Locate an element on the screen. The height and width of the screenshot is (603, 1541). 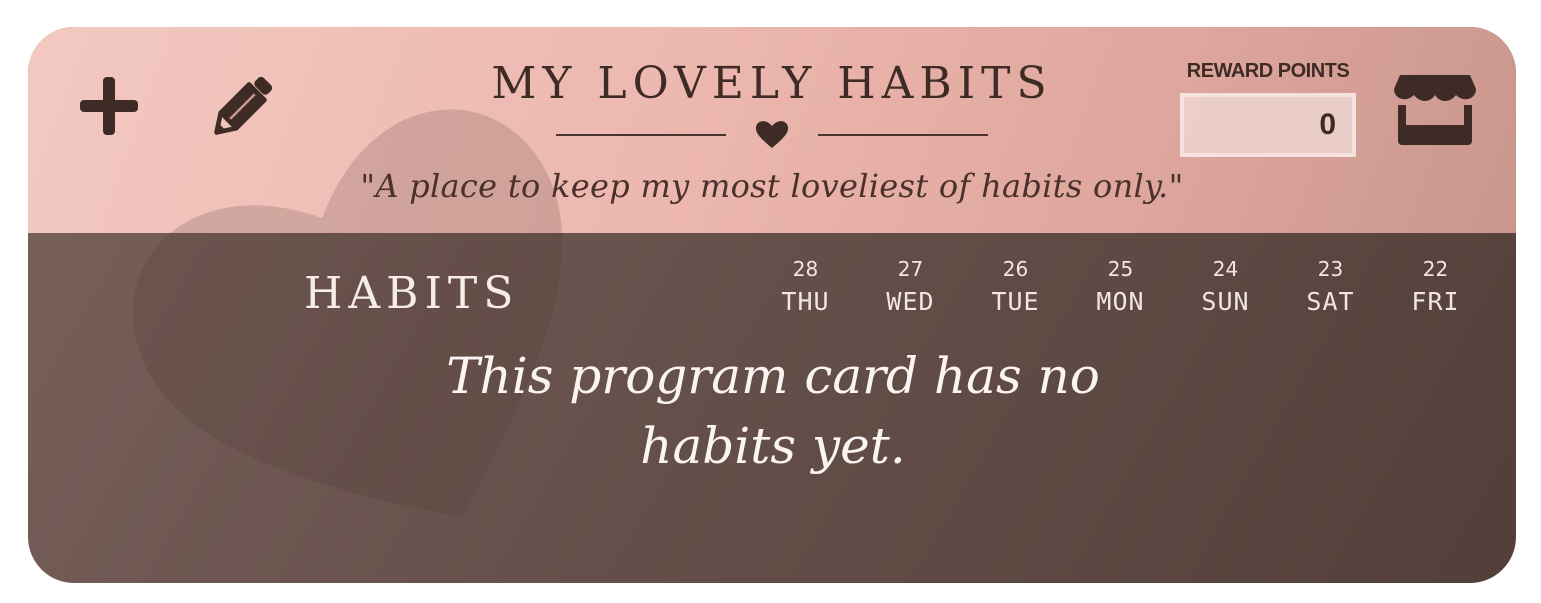
edit-button is located at coordinates (242, 107).